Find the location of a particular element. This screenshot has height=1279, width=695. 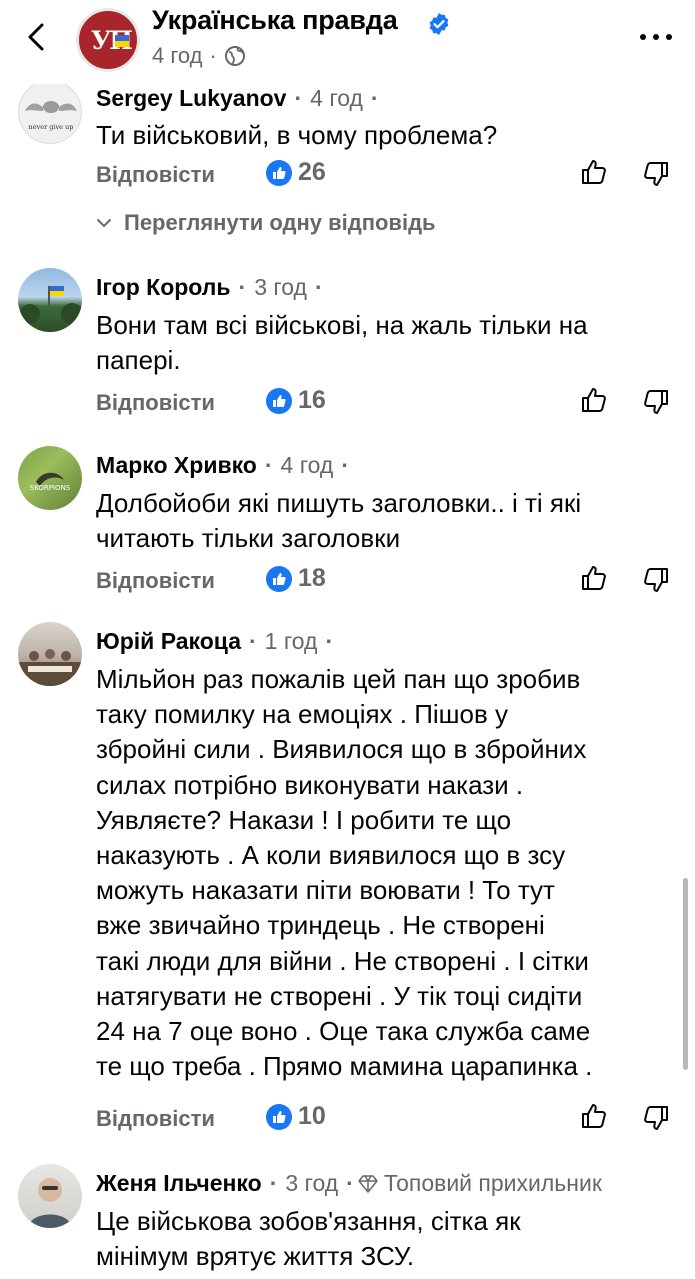

like-count-value: 10 is located at coordinates (312, 1116).